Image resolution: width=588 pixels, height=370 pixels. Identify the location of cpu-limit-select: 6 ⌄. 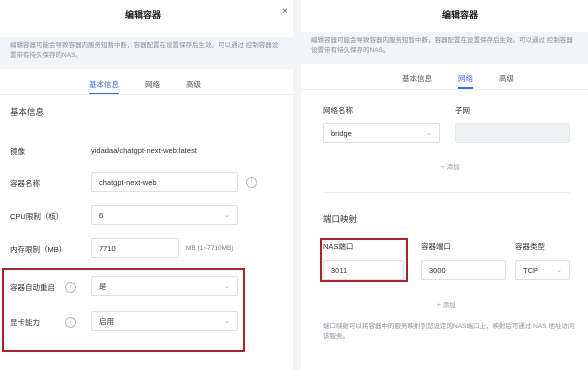
(164, 215).